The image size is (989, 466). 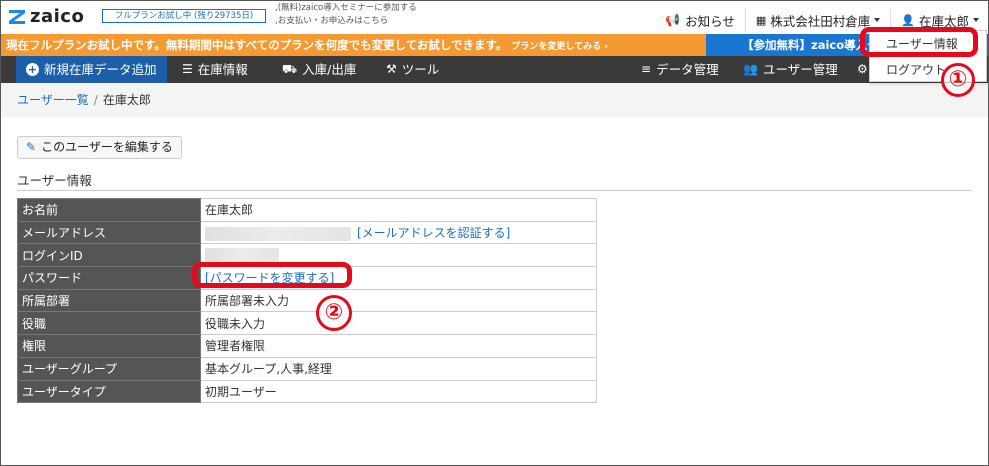 I want to click on notice-label: お知らせ, so click(x=710, y=21).